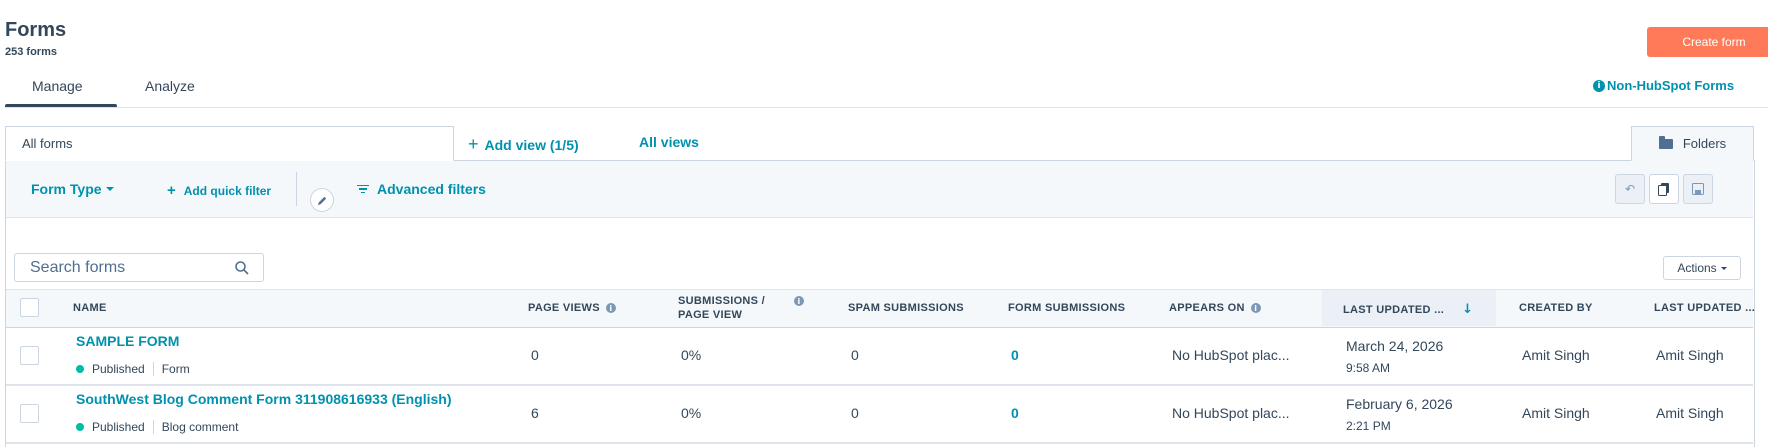 The height and width of the screenshot is (447, 1768). Describe the element at coordinates (29, 307) in the screenshot. I see `select-all-checkbox` at that location.